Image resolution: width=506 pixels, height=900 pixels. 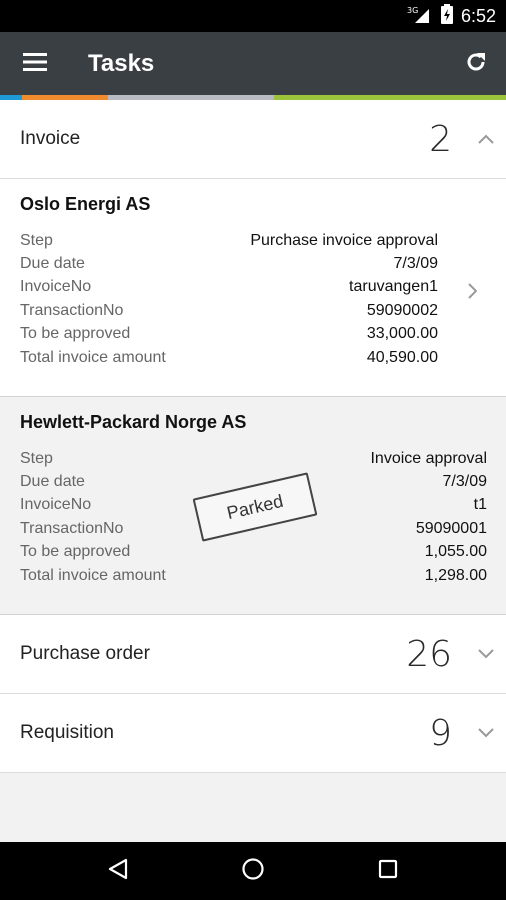 I want to click on detail-value: Invoice approval, so click(x=428, y=458).